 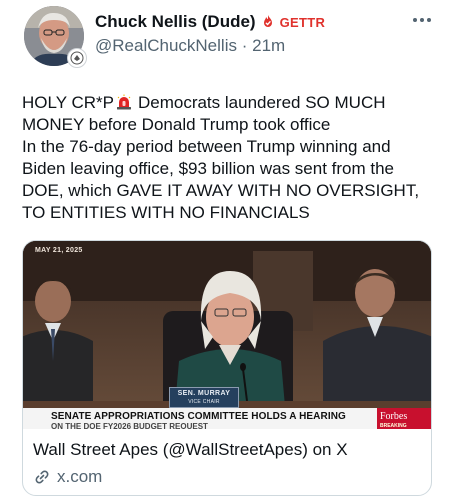 What do you see at coordinates (175, 22) in the screenshot?
I see `author-display-name: Chuck Nellis (Dude)` at bounding box center [175, 22].